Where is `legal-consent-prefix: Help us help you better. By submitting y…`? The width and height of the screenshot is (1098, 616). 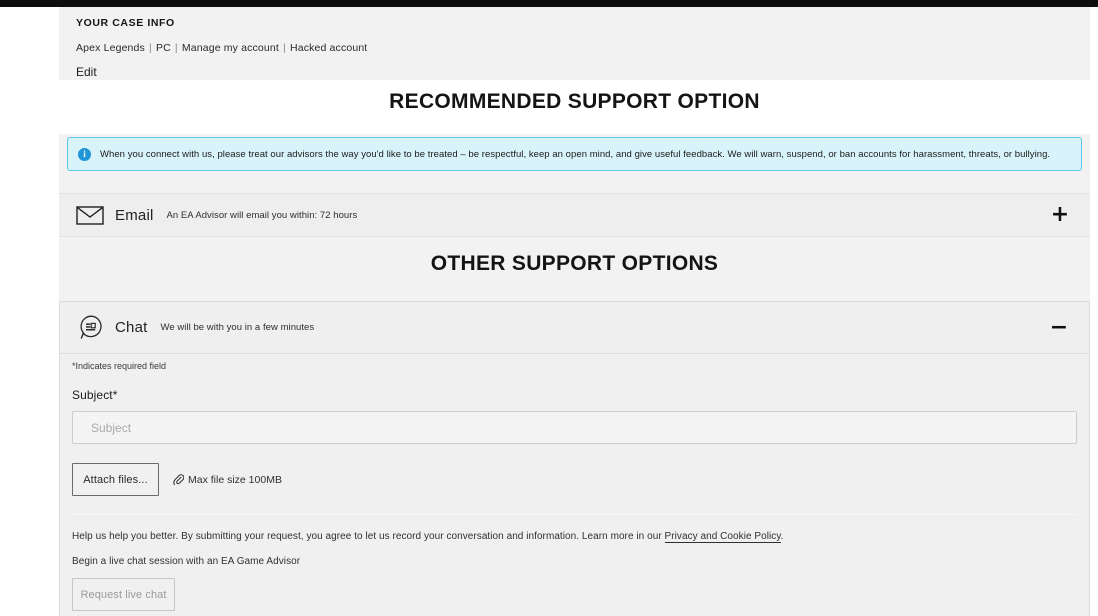 legal-consent-prefix: Help us help you better. By submitting y… is located at coordinates (368, 536).